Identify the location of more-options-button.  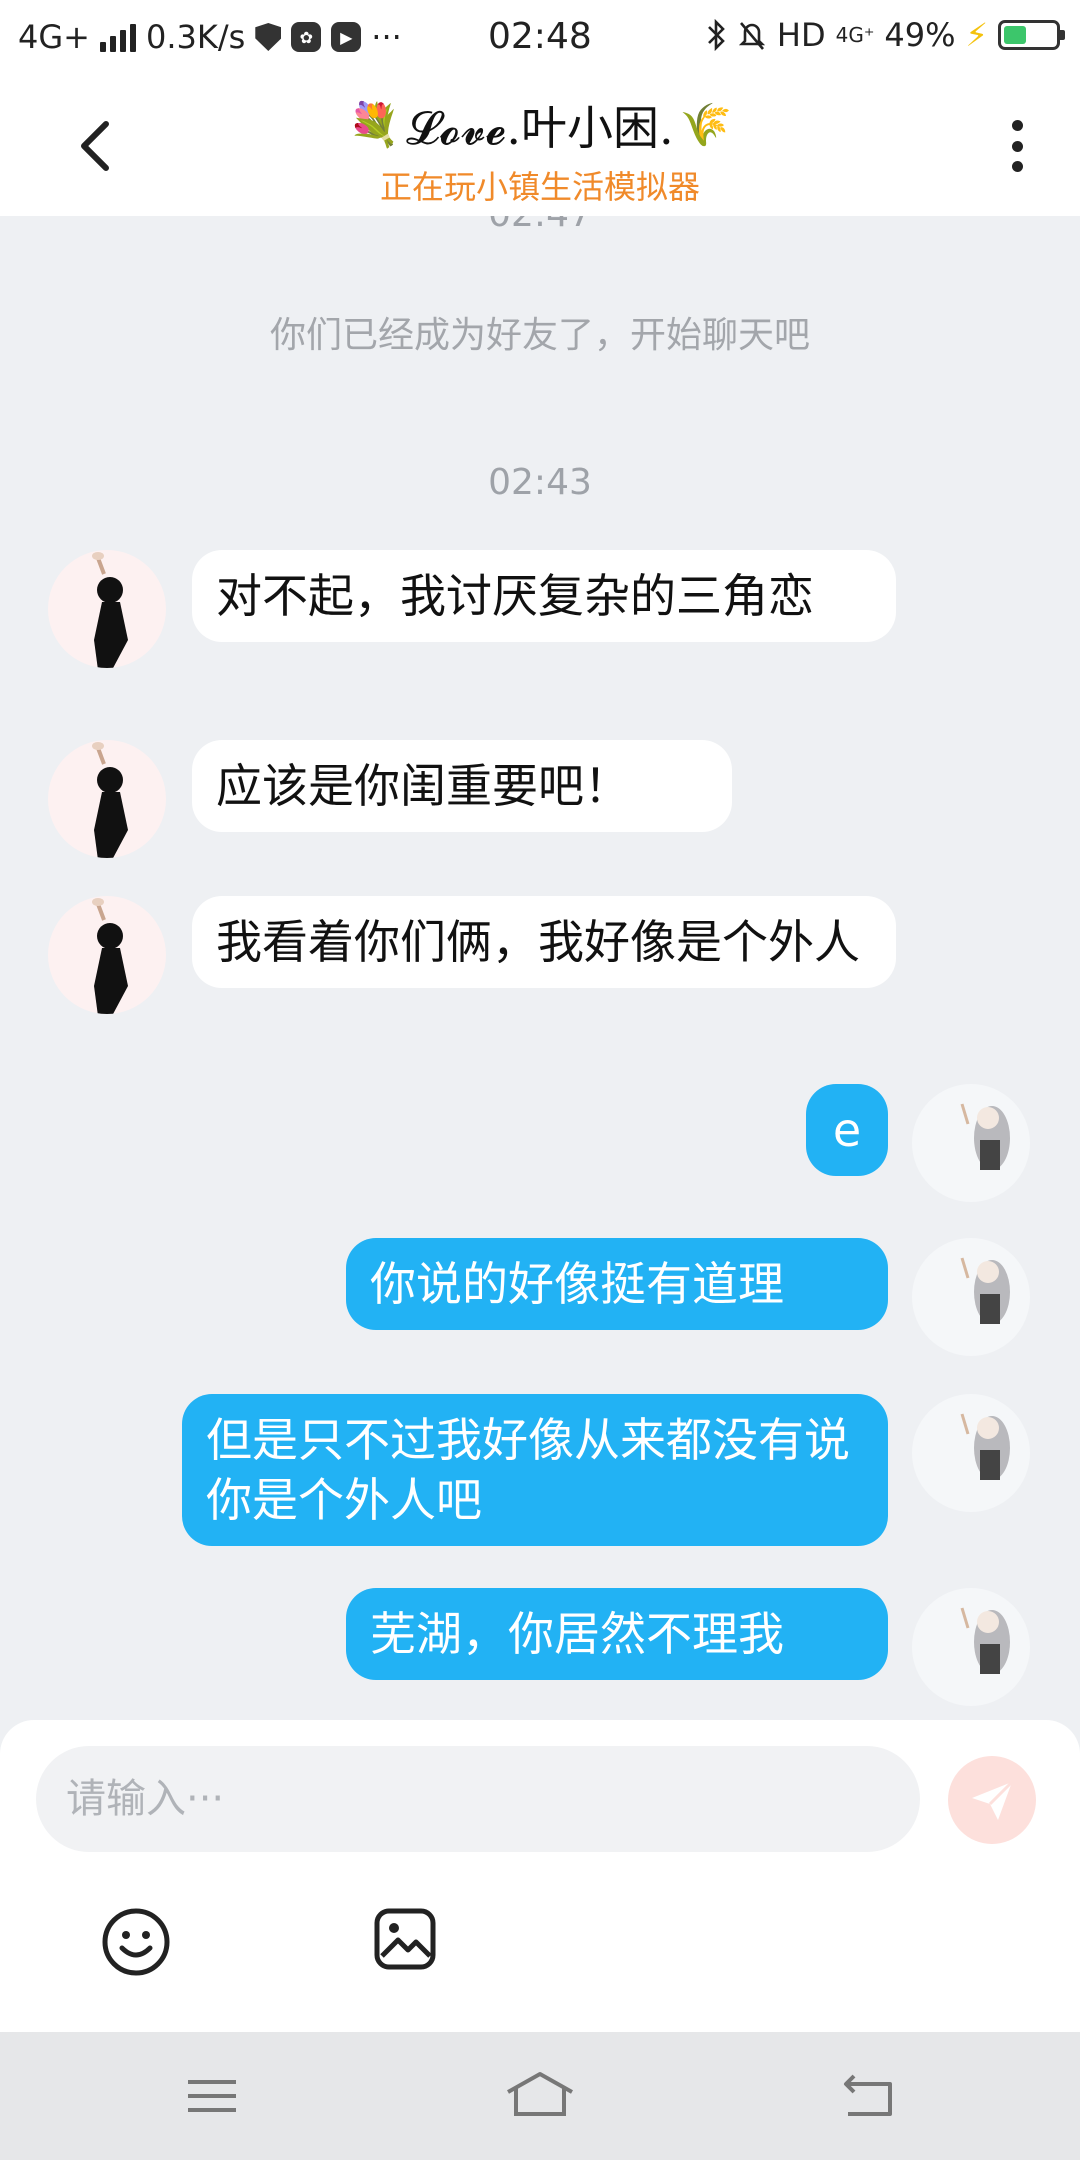
(1017, 146).